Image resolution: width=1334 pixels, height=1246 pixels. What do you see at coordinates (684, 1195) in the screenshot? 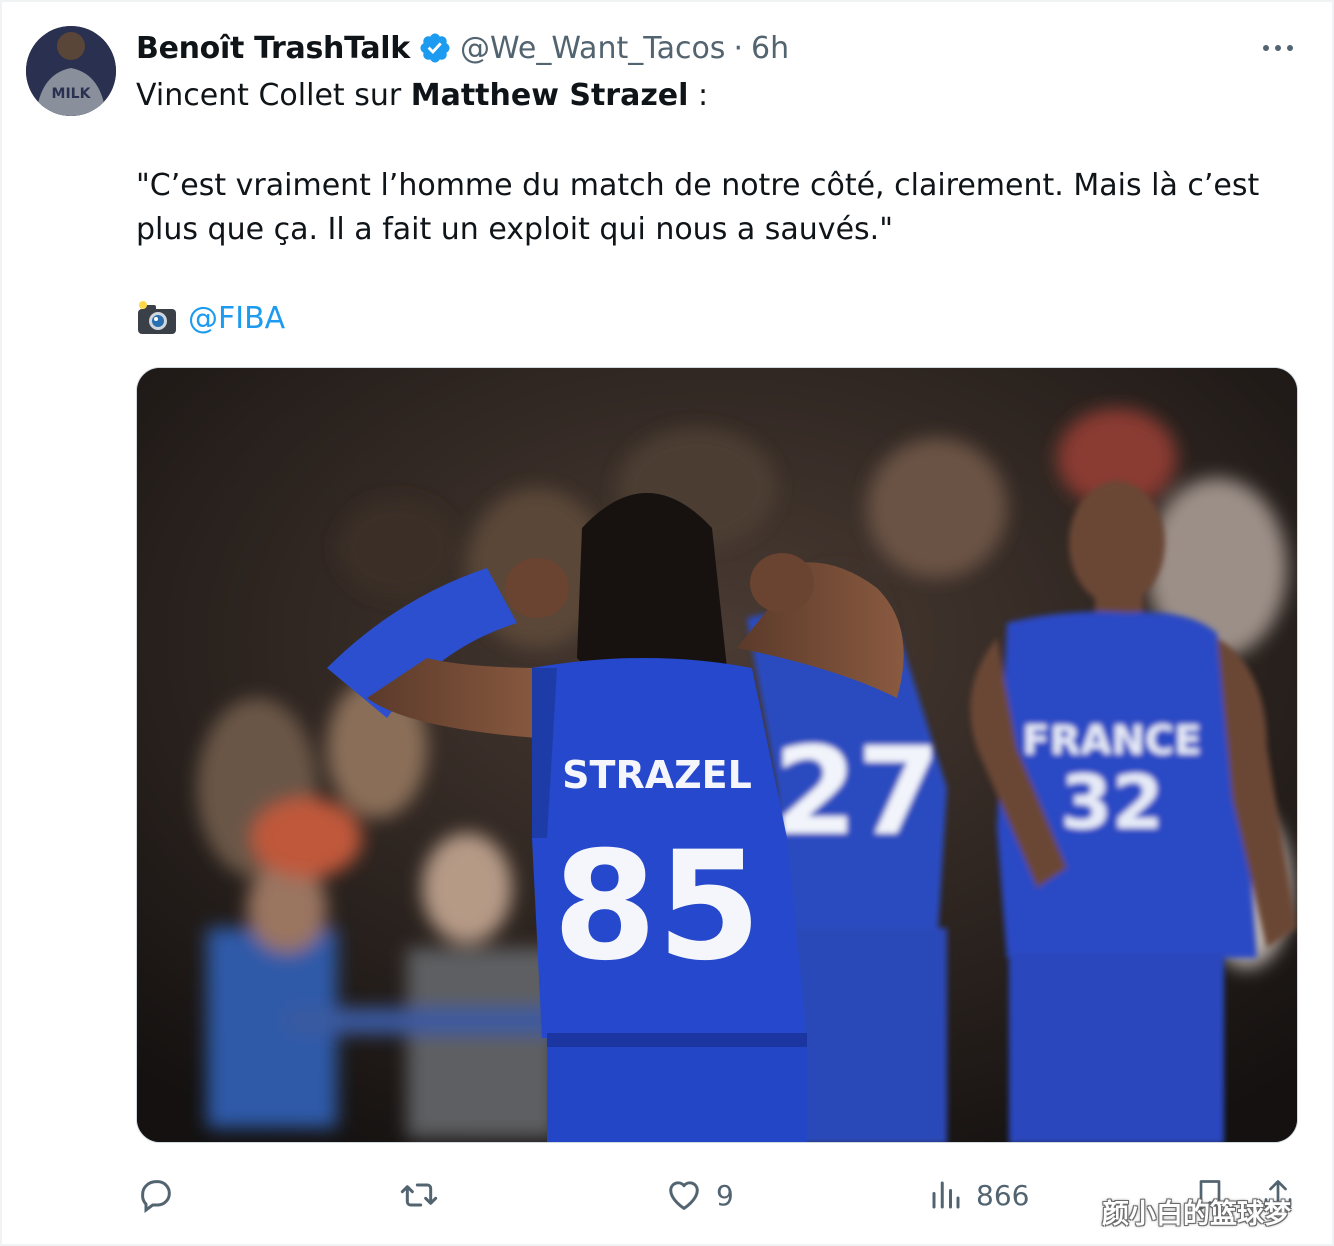
I see `heart-icon` at bounding box center [684, 1195].